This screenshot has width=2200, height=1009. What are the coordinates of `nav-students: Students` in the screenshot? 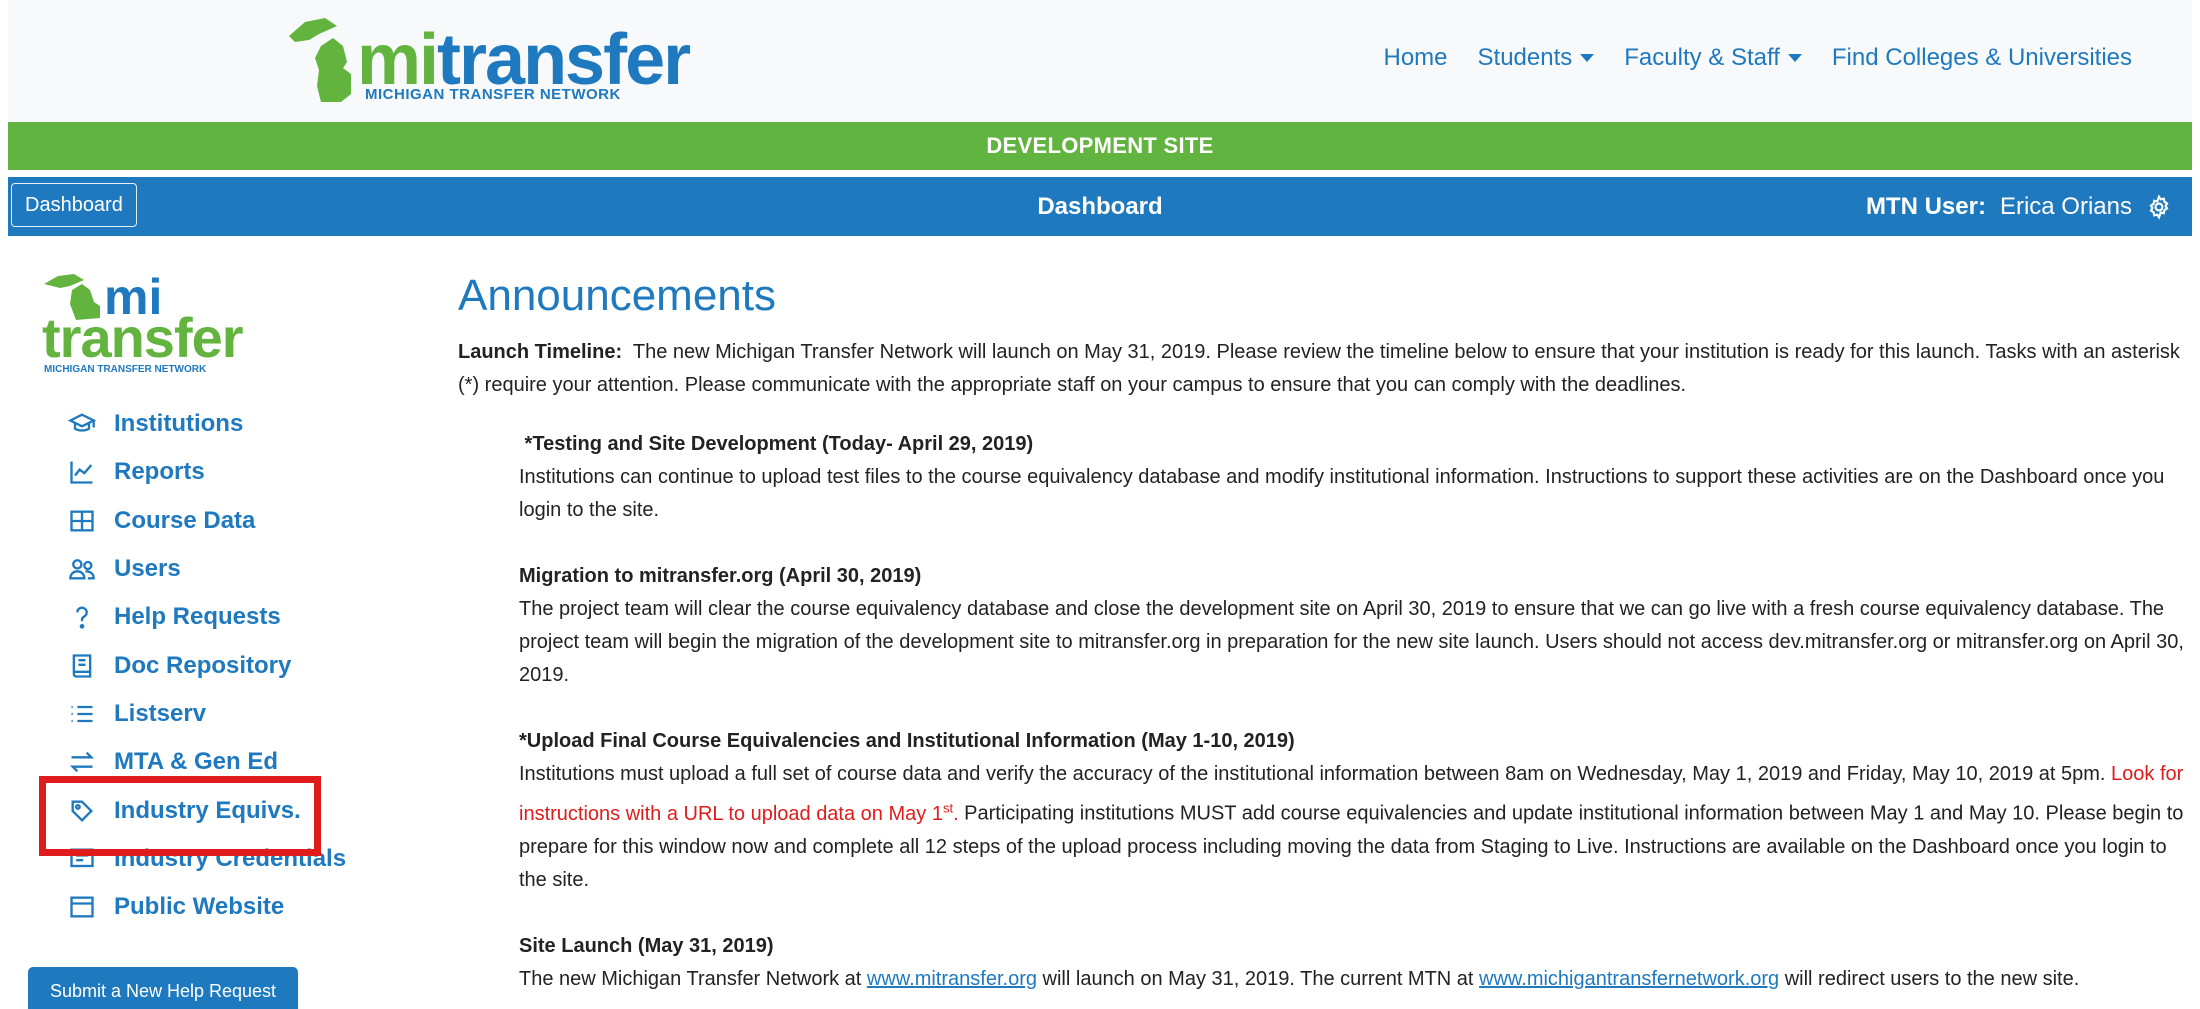 It's located at (1536, 58).